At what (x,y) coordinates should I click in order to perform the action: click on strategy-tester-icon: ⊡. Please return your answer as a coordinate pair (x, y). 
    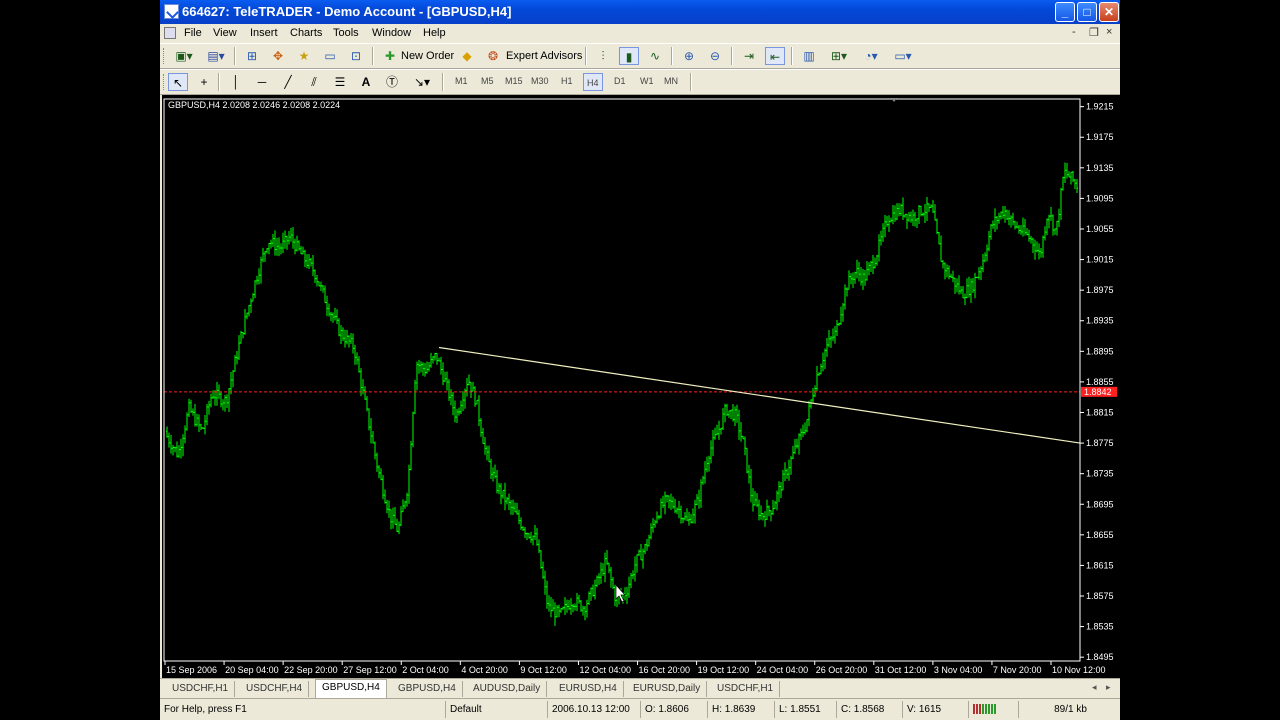
    Looking at the image, I should click on (356, 56).